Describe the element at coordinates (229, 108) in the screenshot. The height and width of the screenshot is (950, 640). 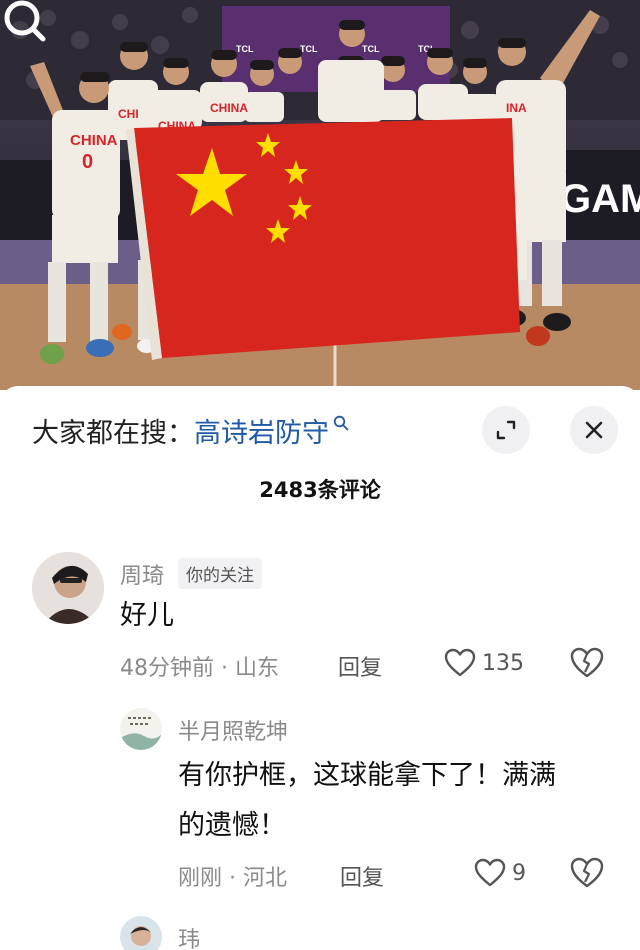
I see `svg-text: CHINA` at that location.